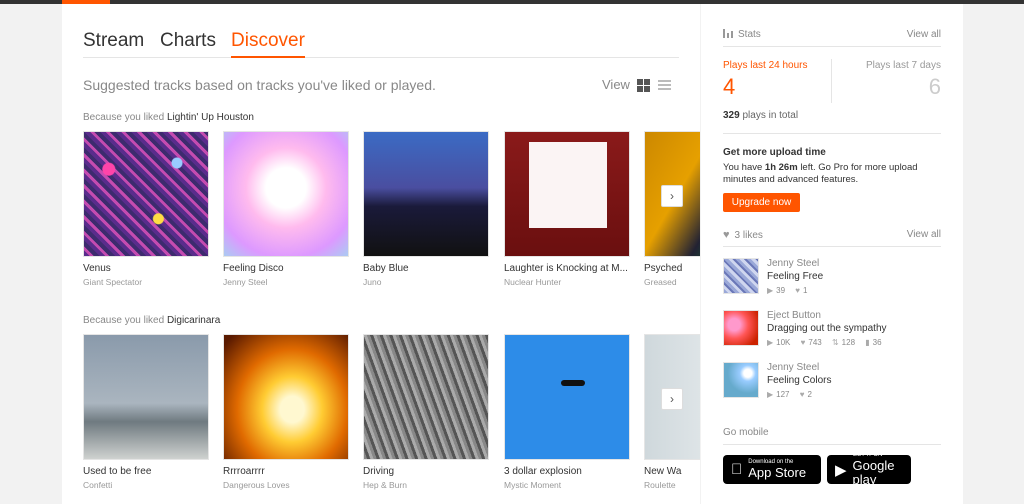 This screenshot has width=1024, height=504. Describe the element at coordinates (664, 85) in the screenshot. I see `list-view-icon` at that location.